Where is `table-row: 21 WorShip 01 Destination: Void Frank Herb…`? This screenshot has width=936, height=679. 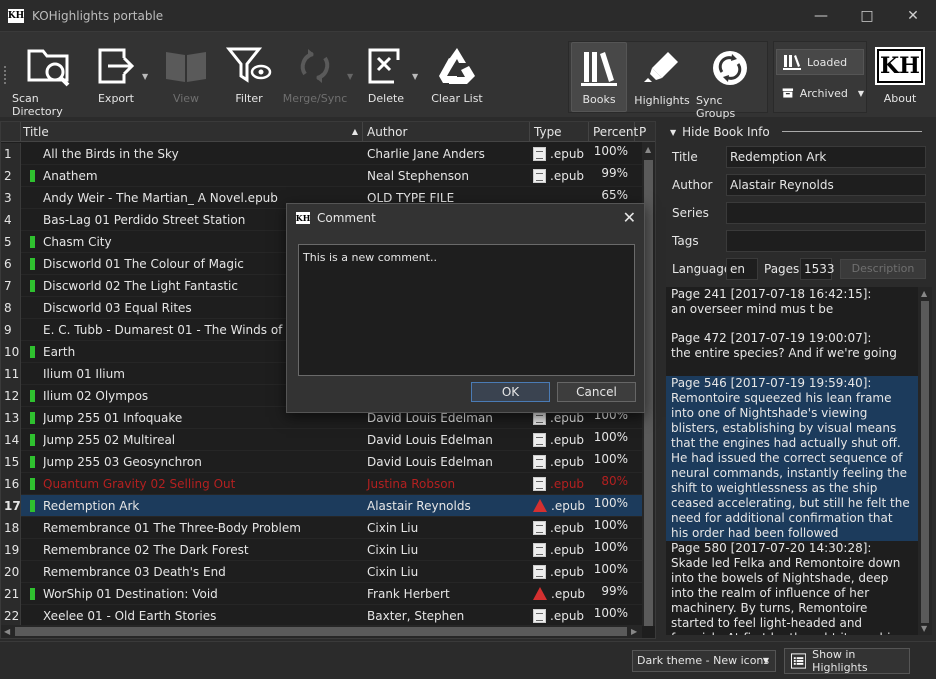
table-row: 21 WorShip 01 Destination: Void Frank Herb… is located at coordinates (321, 593).